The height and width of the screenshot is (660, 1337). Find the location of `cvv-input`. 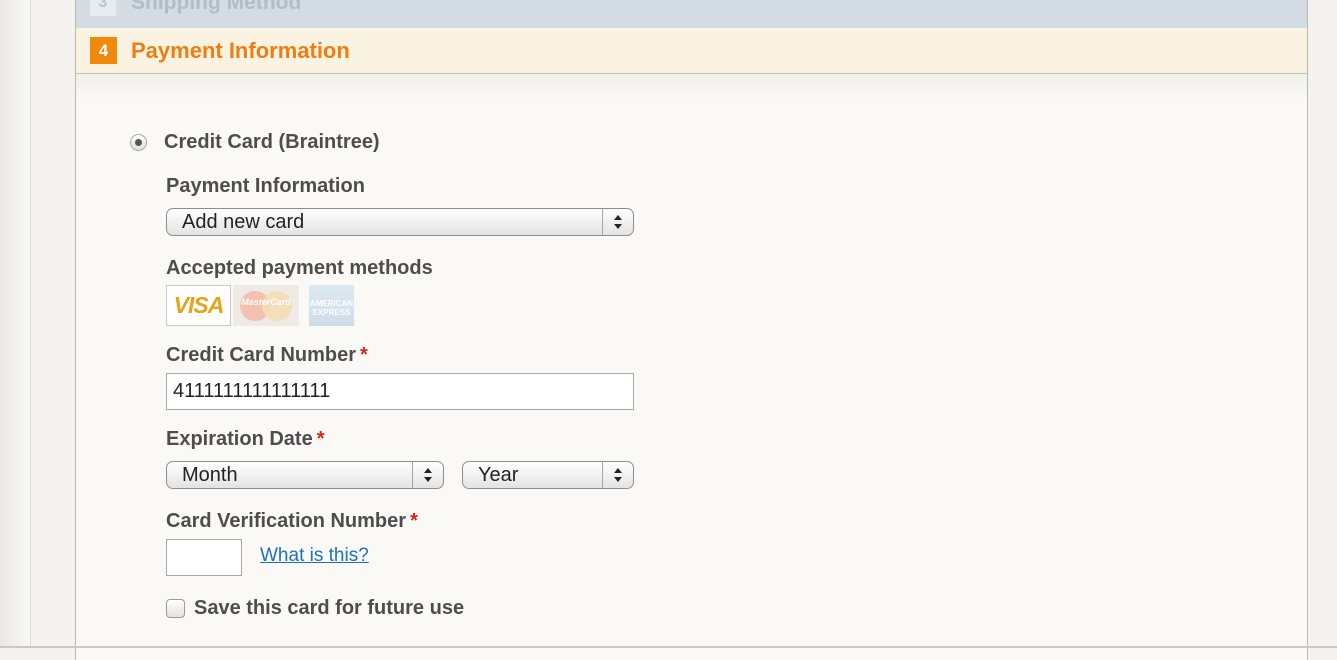

cvv-input is located at coordinates (204, 557).